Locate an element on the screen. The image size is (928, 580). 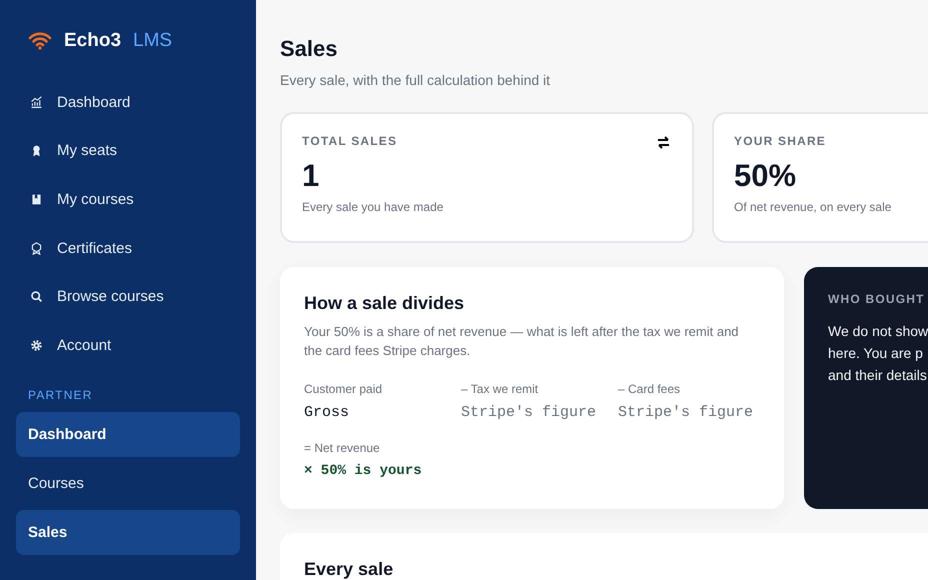
badge-icon is located at coordinates (36, 248).